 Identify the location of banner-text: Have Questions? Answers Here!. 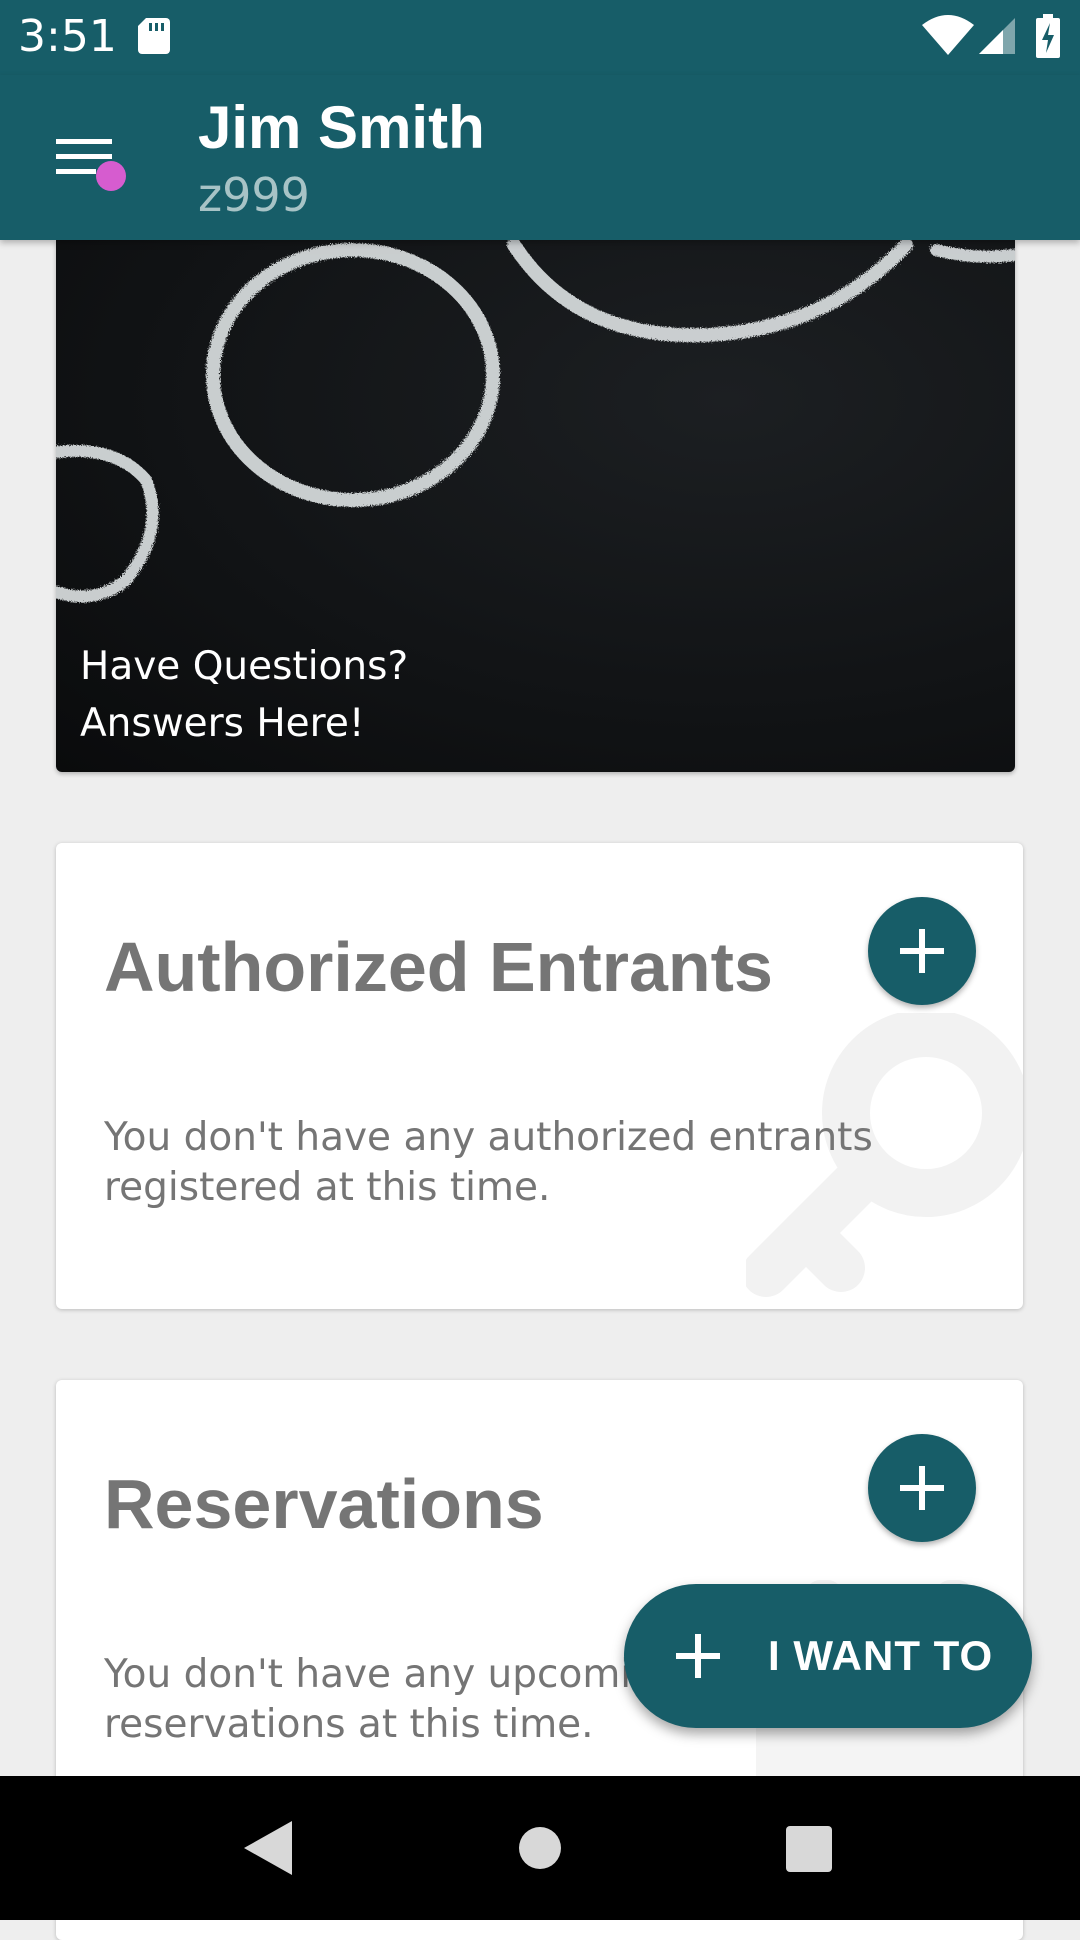
(244, 695).